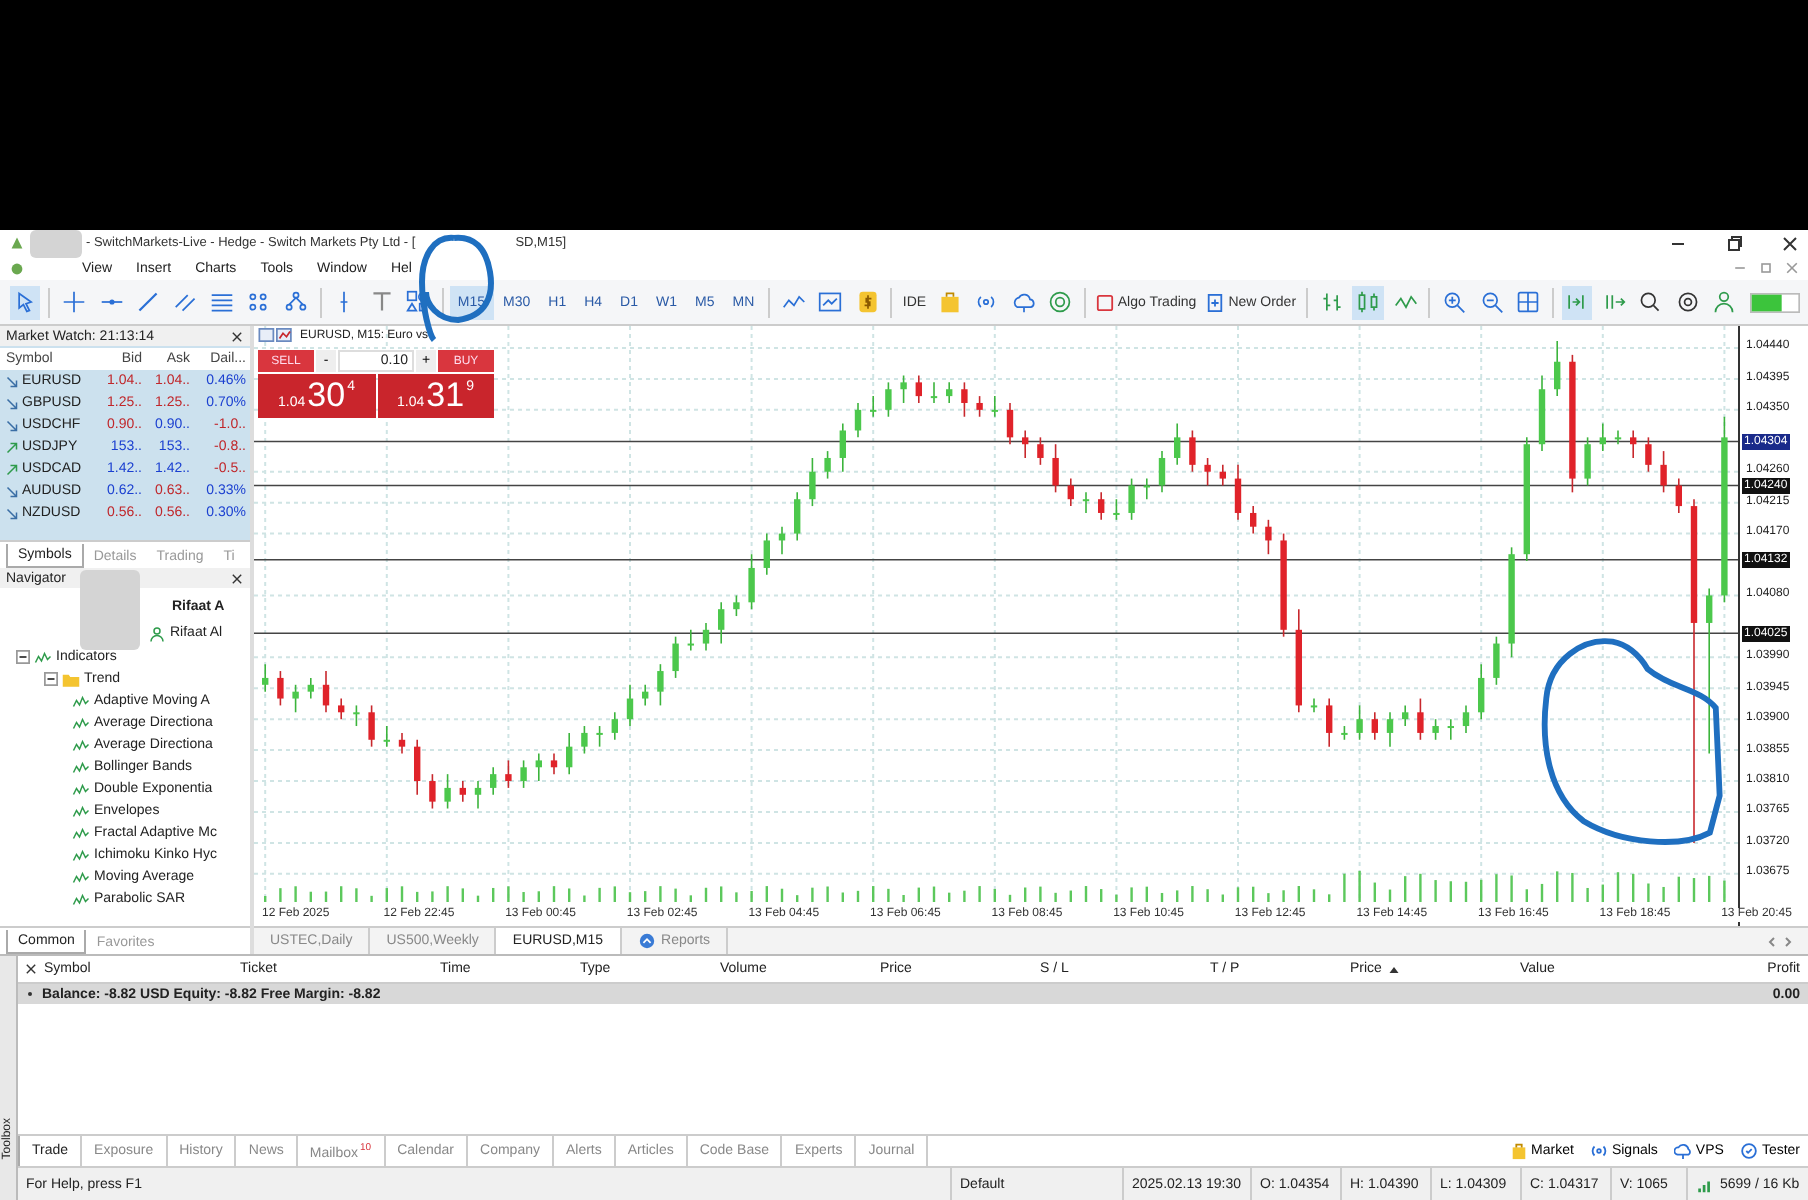 The image size is (1808, 1200). What do you see at coordinates (1104, 302) in the screenshot?
I see `square-icon` at bounding box center [1104, 302].